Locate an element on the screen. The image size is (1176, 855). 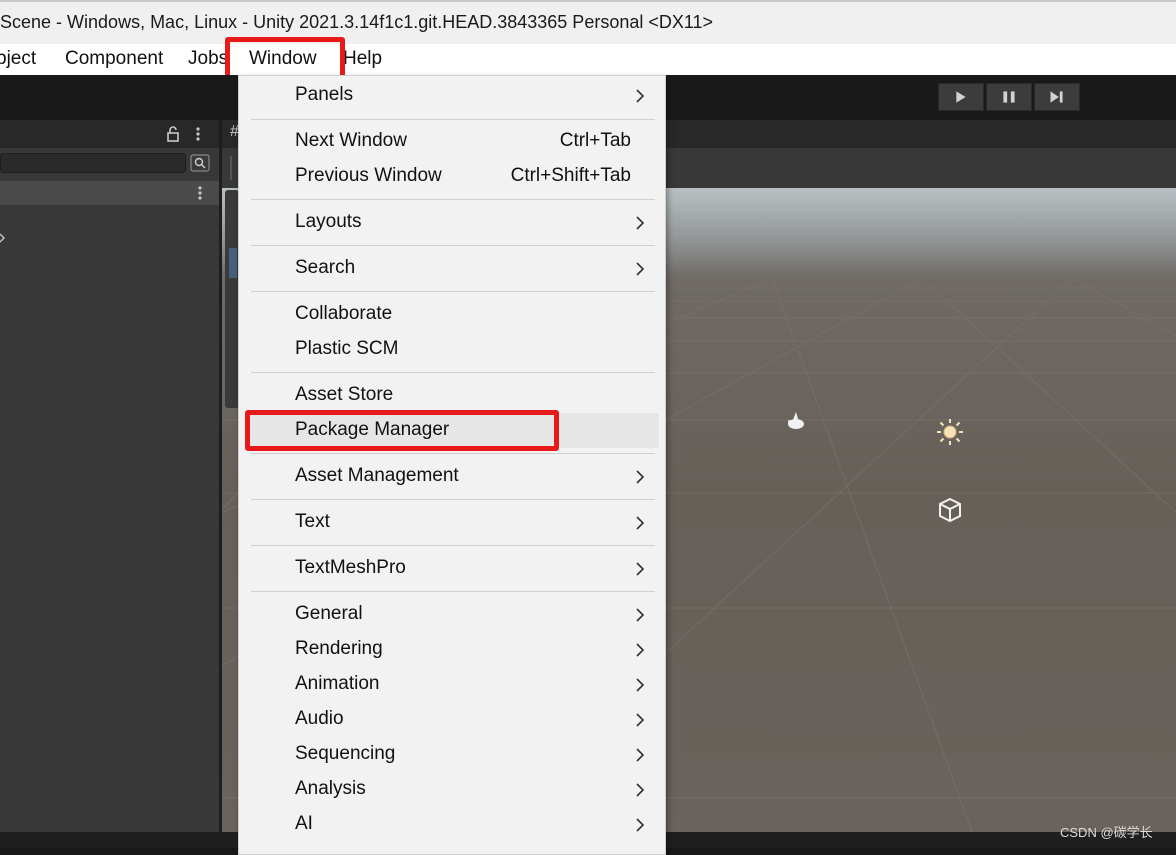
toolbar-grip is located at coordinates (231, 168).